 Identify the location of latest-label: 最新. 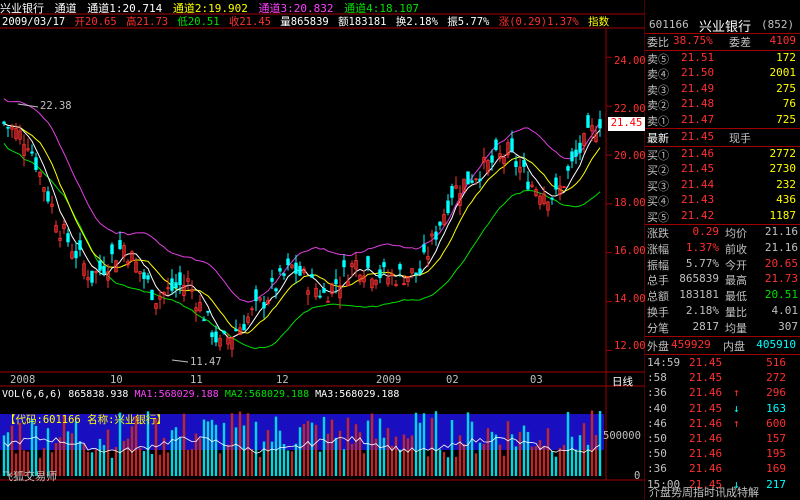
(658, 138).